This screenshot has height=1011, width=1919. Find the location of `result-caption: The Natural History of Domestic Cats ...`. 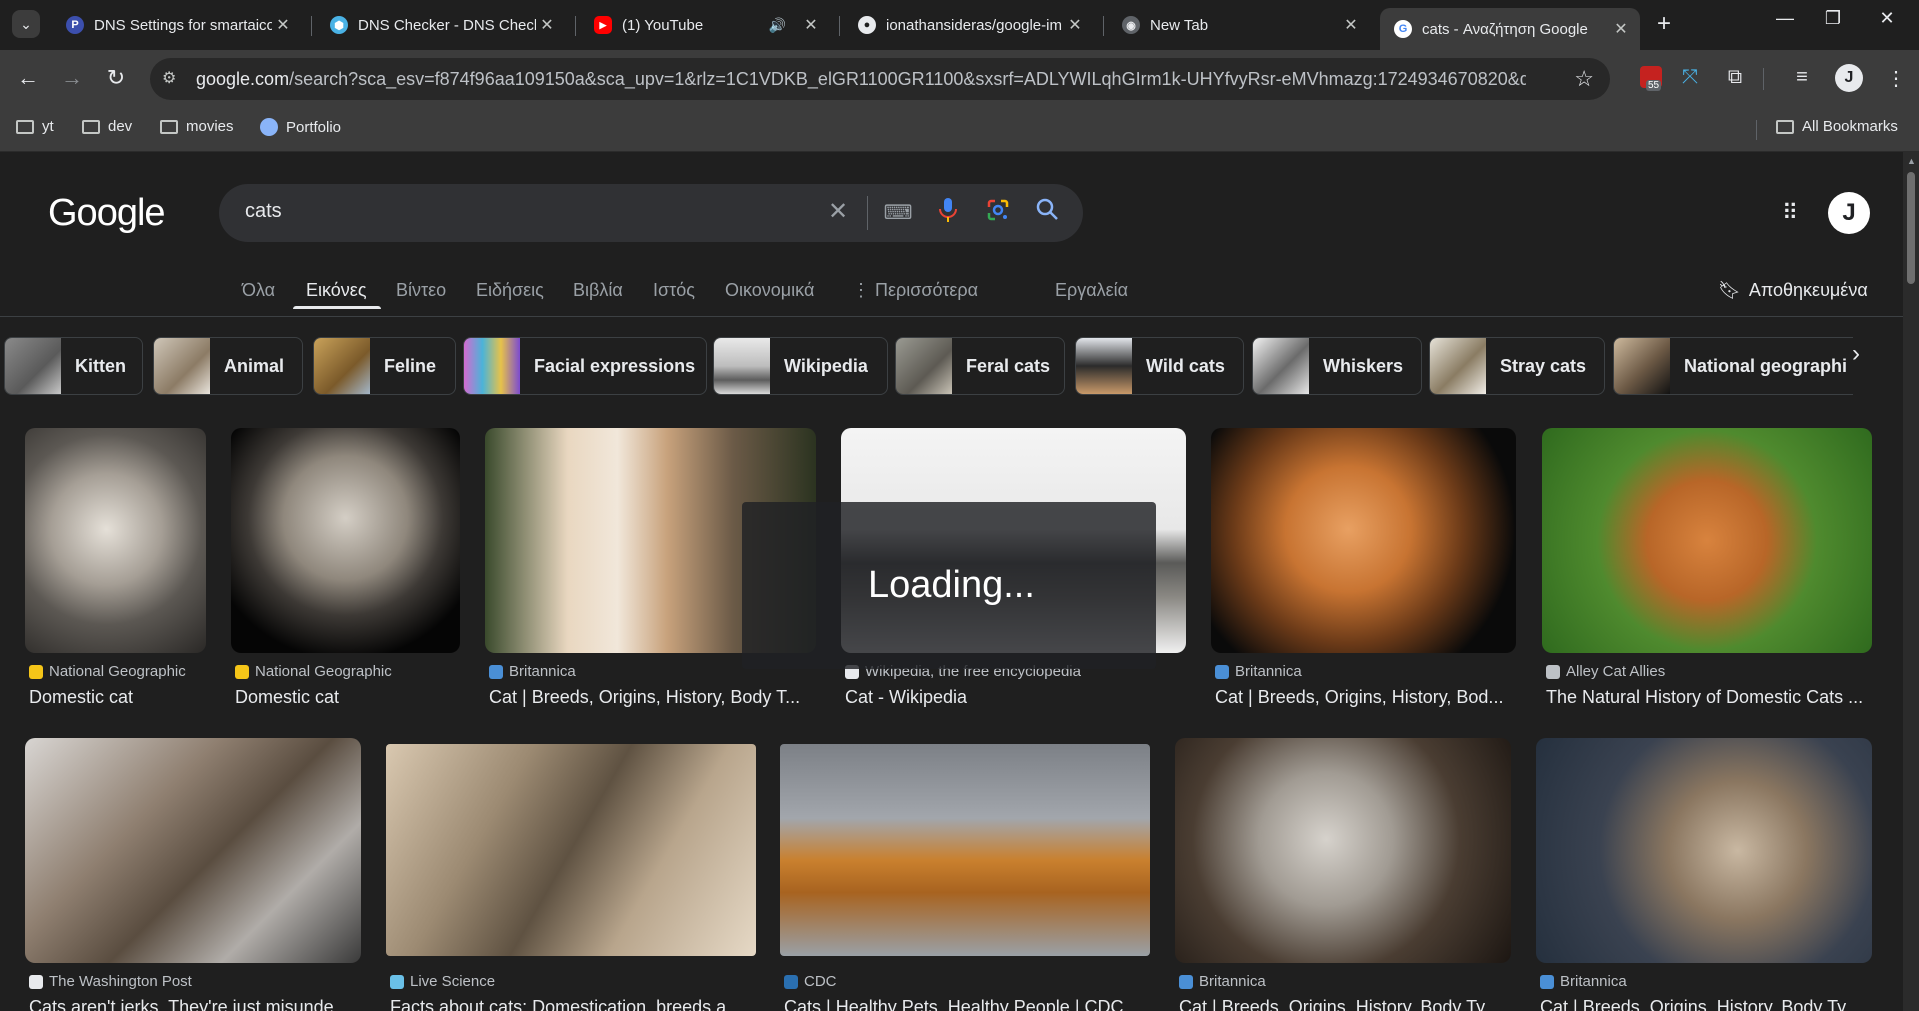

result-caption: The Natural History of Domestic Cats ... is located at coordinates (1711, 697).